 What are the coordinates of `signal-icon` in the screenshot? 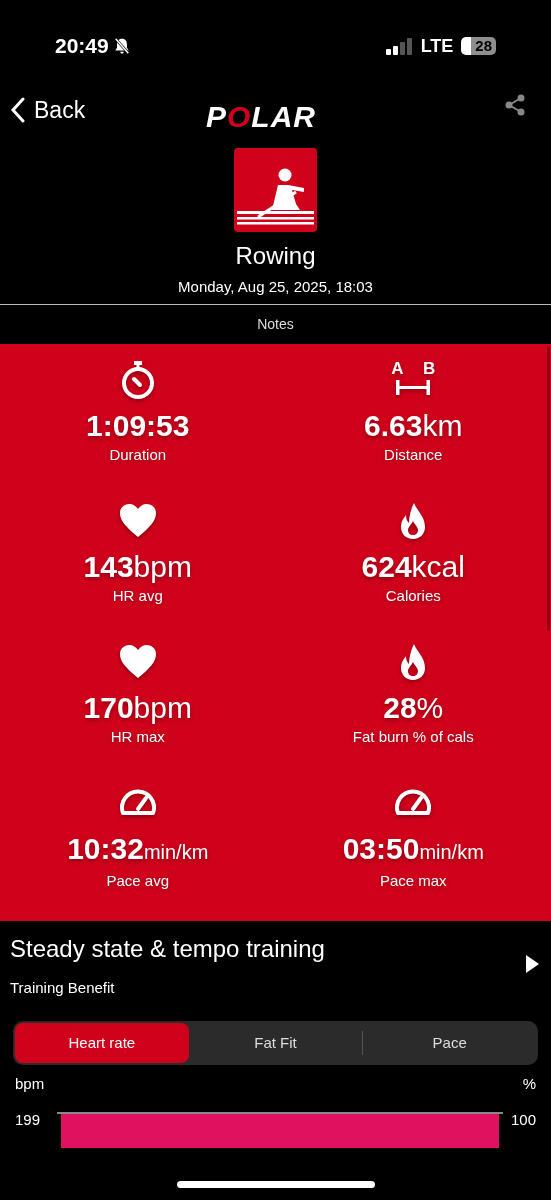 It's located at (399, 46).